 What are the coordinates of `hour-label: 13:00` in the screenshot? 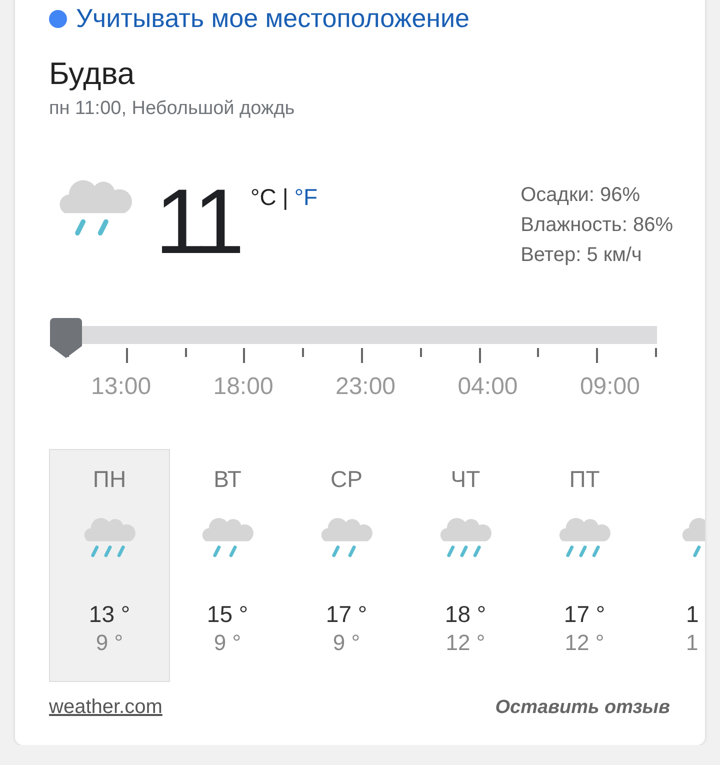 It's located at (121, 387).